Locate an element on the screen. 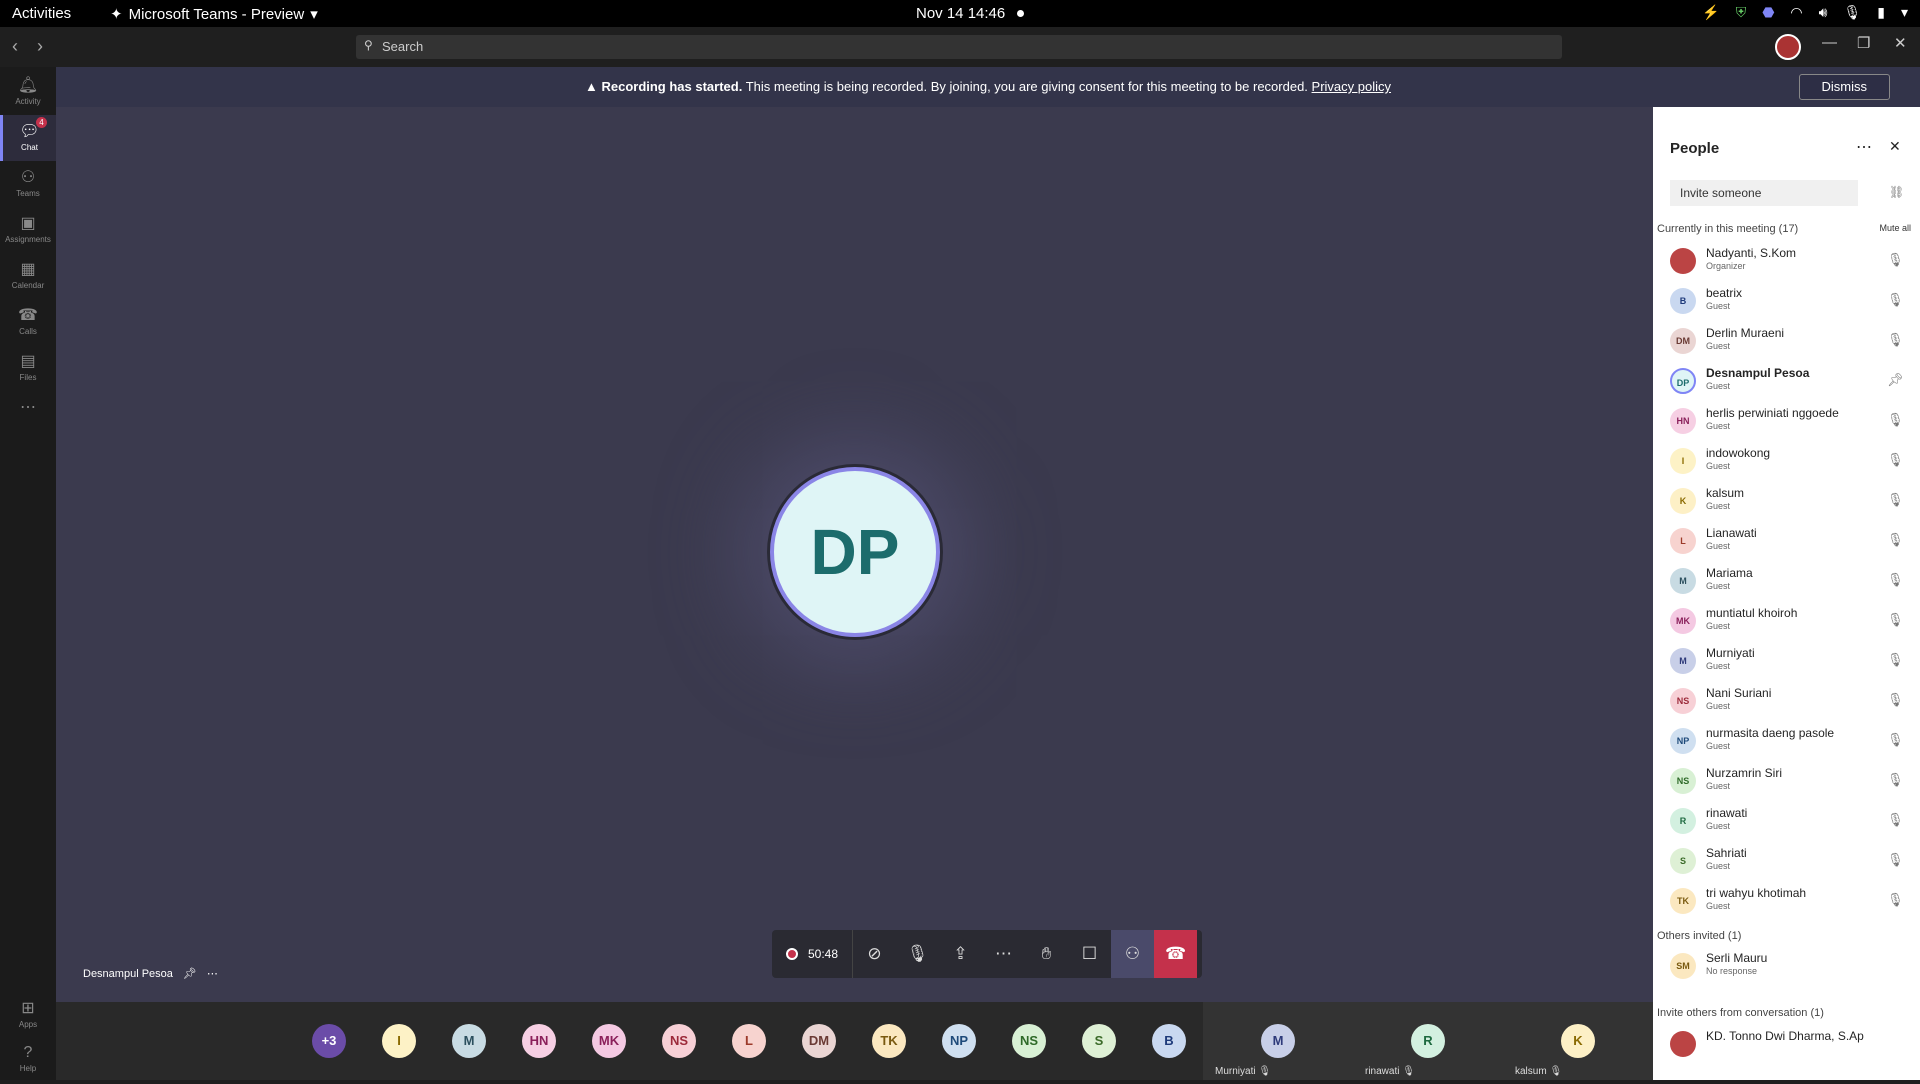  participant-row: Kkalsum Guest 🎙︎ is located at coordinates (1786, 502).